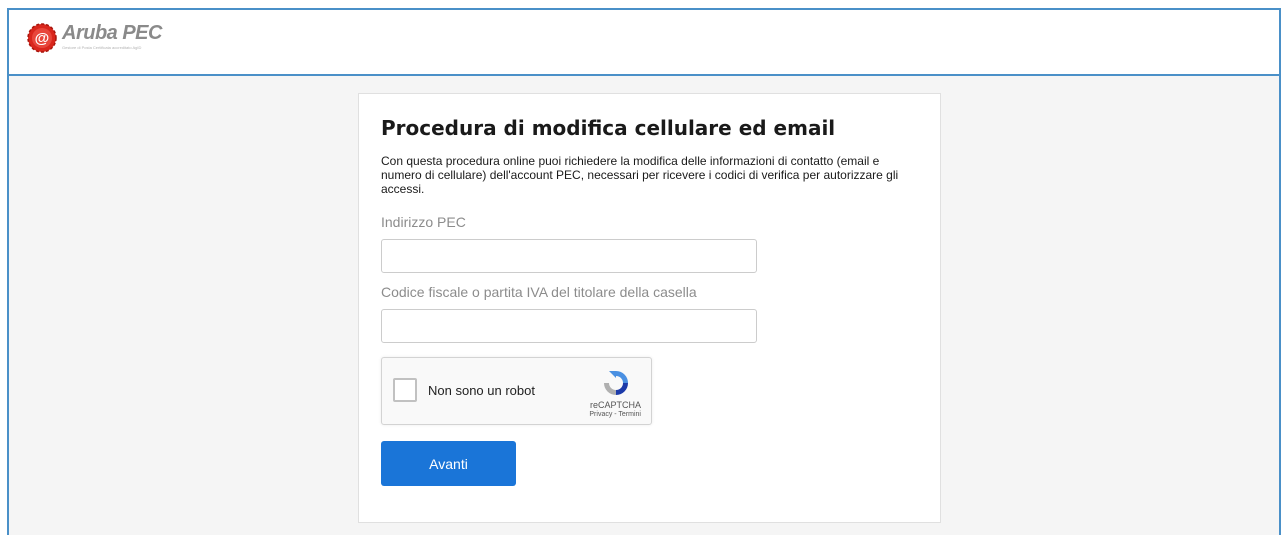 This screenshot has height=535, width=1284. I want to click on aruba-seal-icon: @, so click(42, 38).